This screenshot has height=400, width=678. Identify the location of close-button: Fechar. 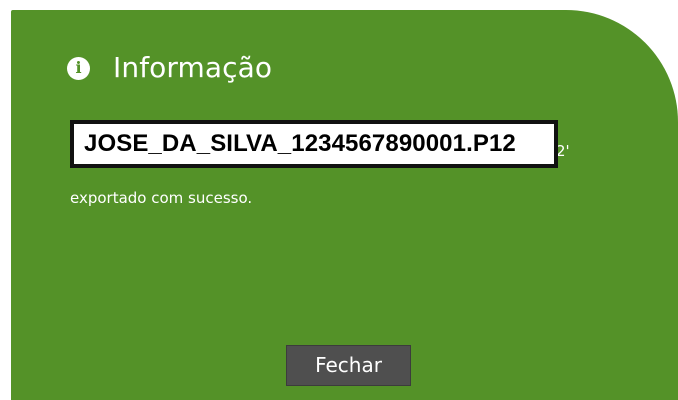
(348, 365).